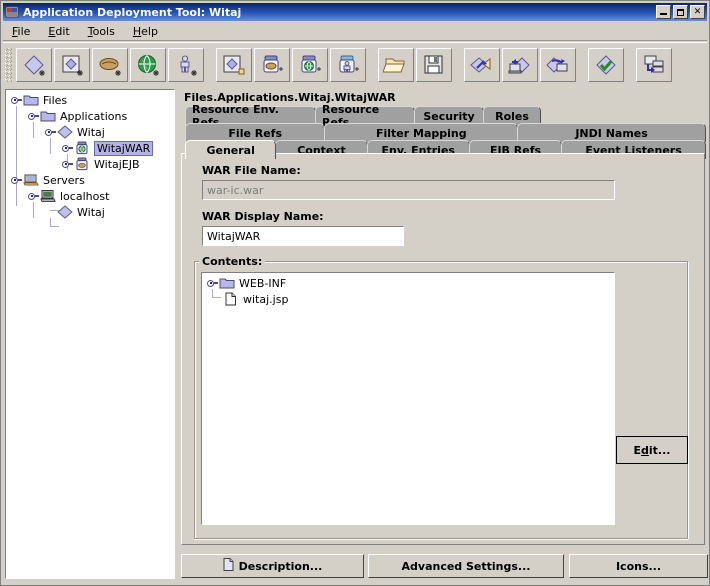 The width and height of the screenshot is (710, 586). I want to click on new-ejb-jar-icon, so click(272, 65).